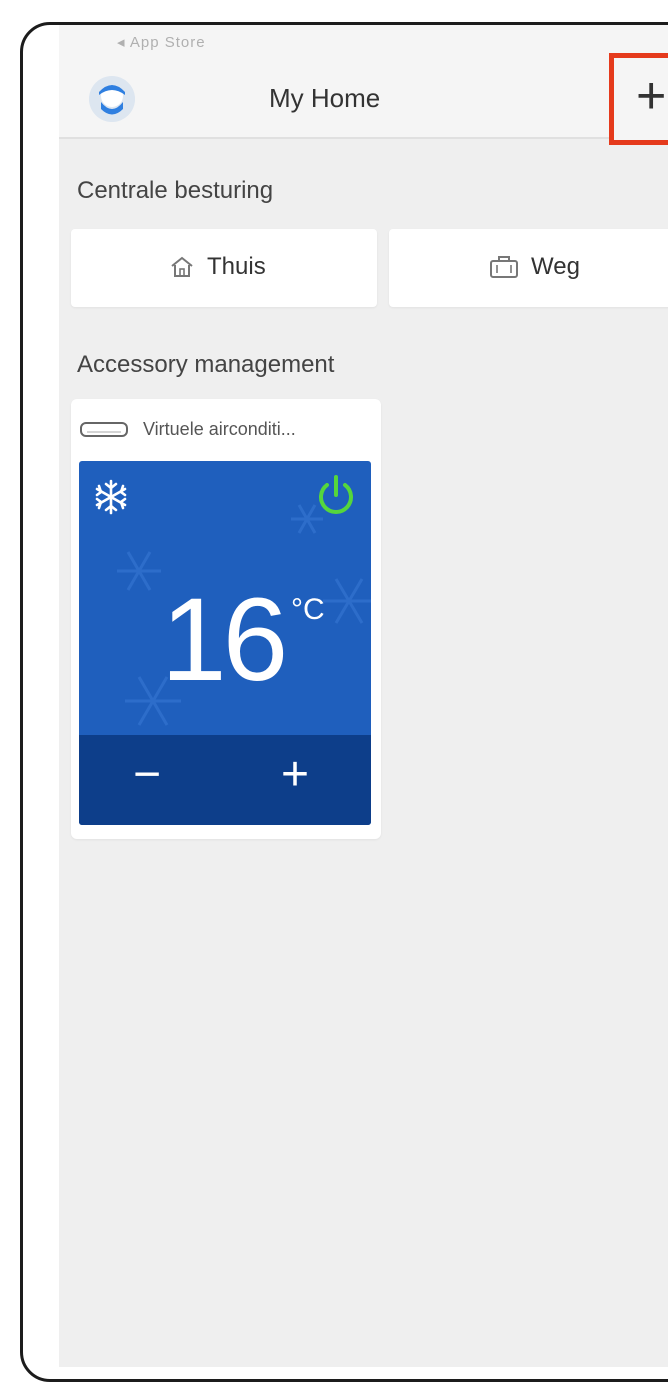 This screenshot has width=668, height=1382. I want to click on mode-label: Weg, so click(555, 266).